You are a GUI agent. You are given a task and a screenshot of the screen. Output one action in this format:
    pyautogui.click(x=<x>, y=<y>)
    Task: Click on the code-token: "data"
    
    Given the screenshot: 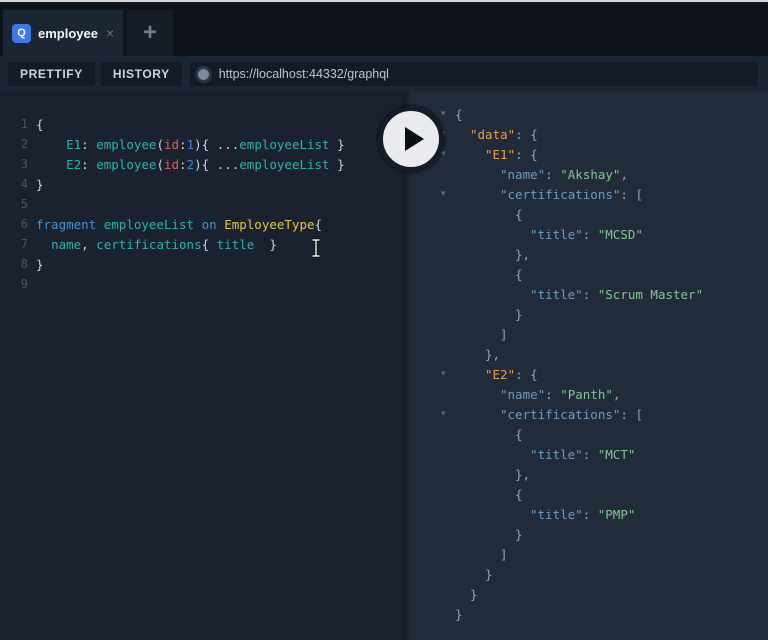 What is the action you would take?
    pyautogui.click(x=493, y=134)
    